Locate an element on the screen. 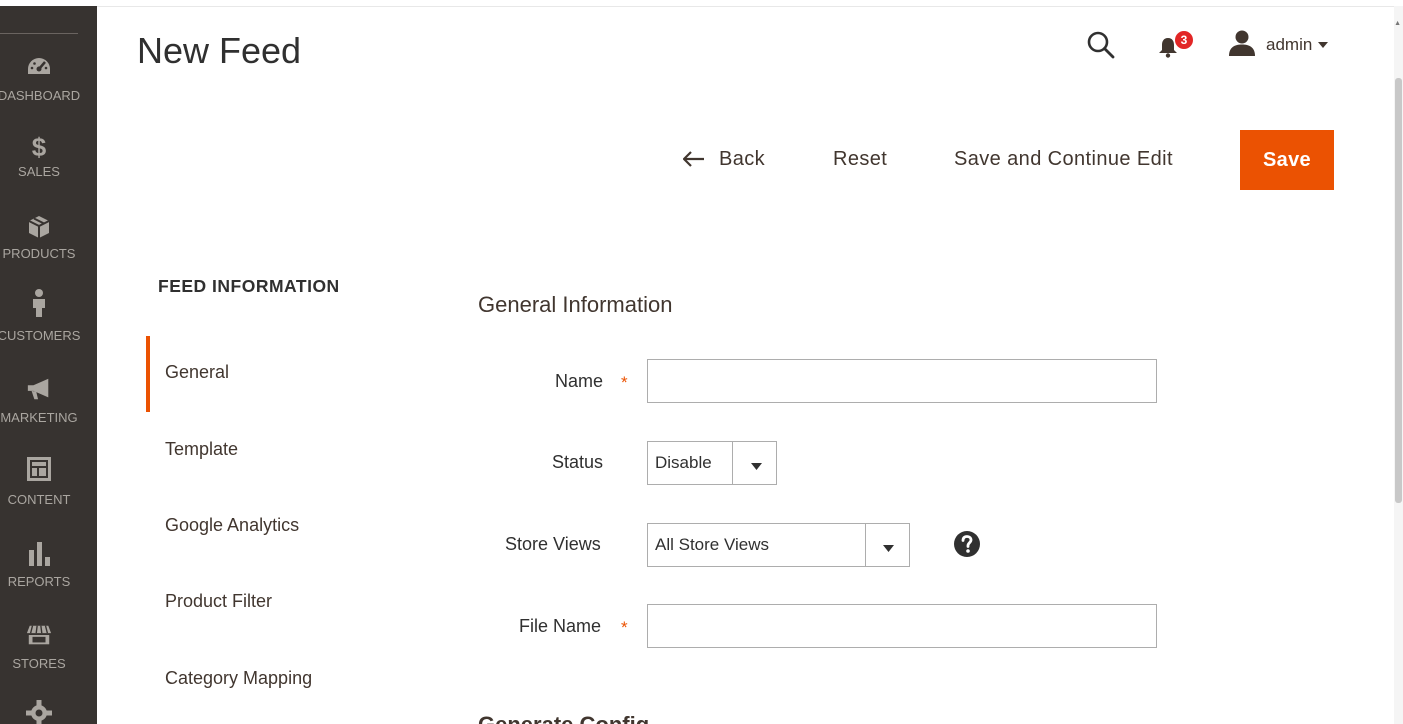 The image size is (1403, 724). notifications-button: 3 is located at coordinates (1177, 45).